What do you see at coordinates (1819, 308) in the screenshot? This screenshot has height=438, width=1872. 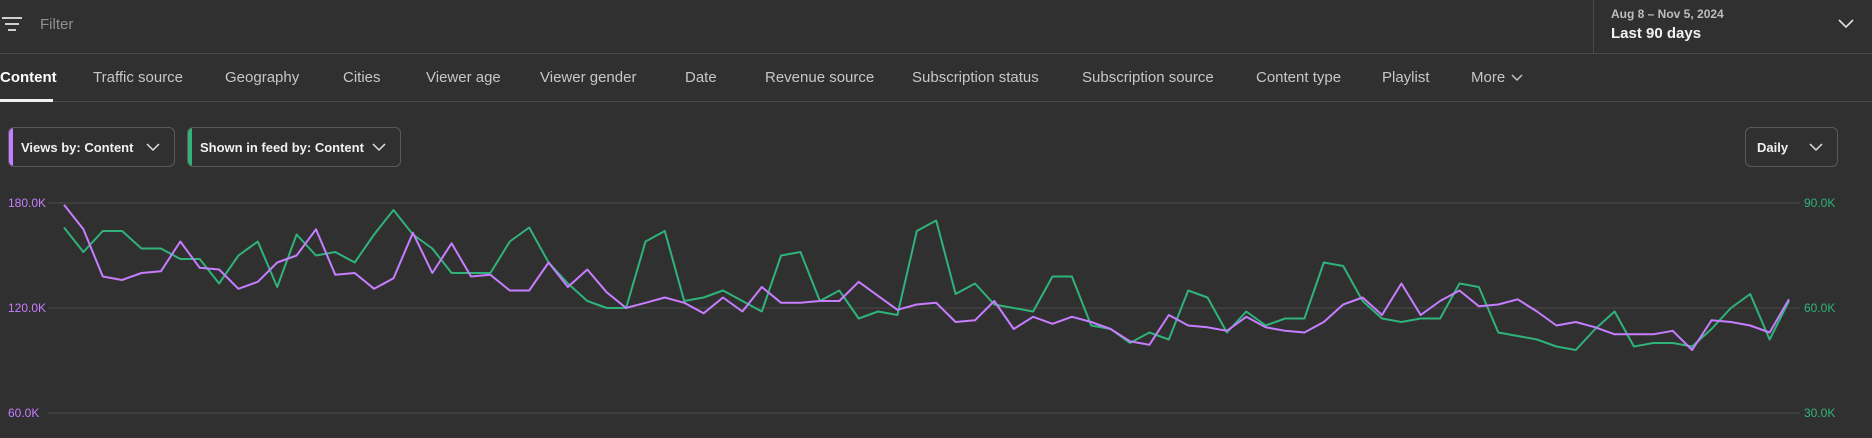 I see `right-axis-tick-label: 60.0K` at bounding box center [1819, 308].